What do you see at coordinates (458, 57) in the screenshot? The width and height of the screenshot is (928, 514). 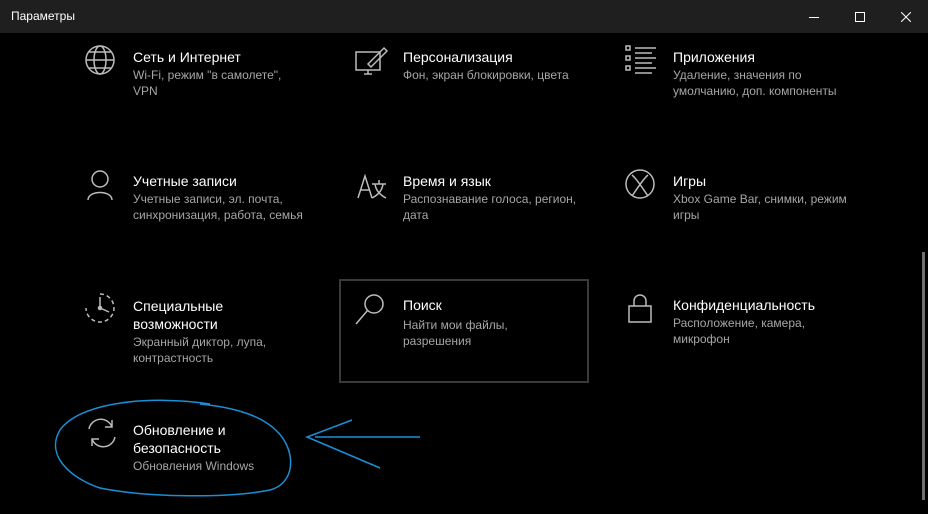 I see `tile-label: Персонализация` at bounding box center [458, 57].